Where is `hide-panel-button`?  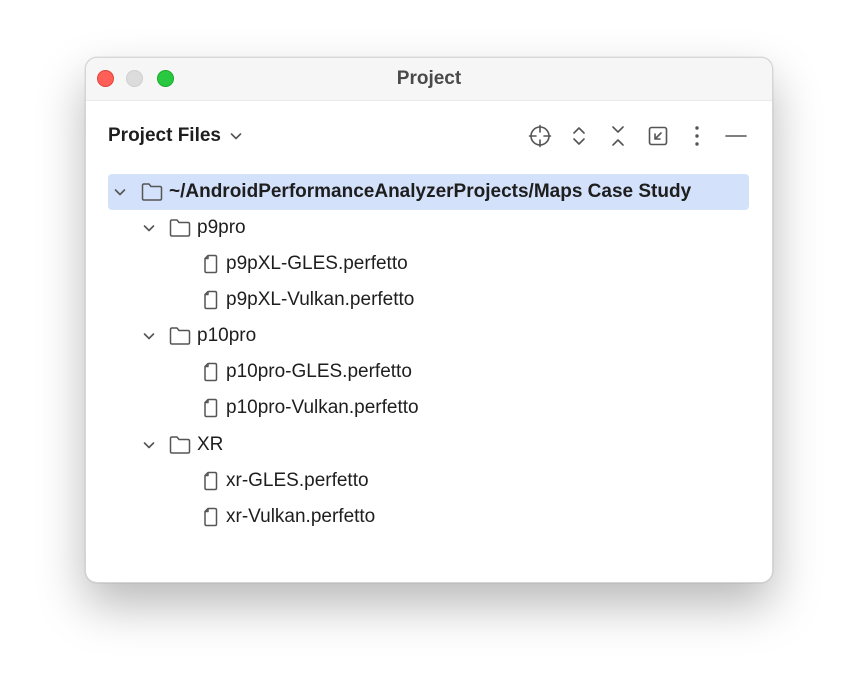
hide-panel-button is located at coordinates (736, 136).